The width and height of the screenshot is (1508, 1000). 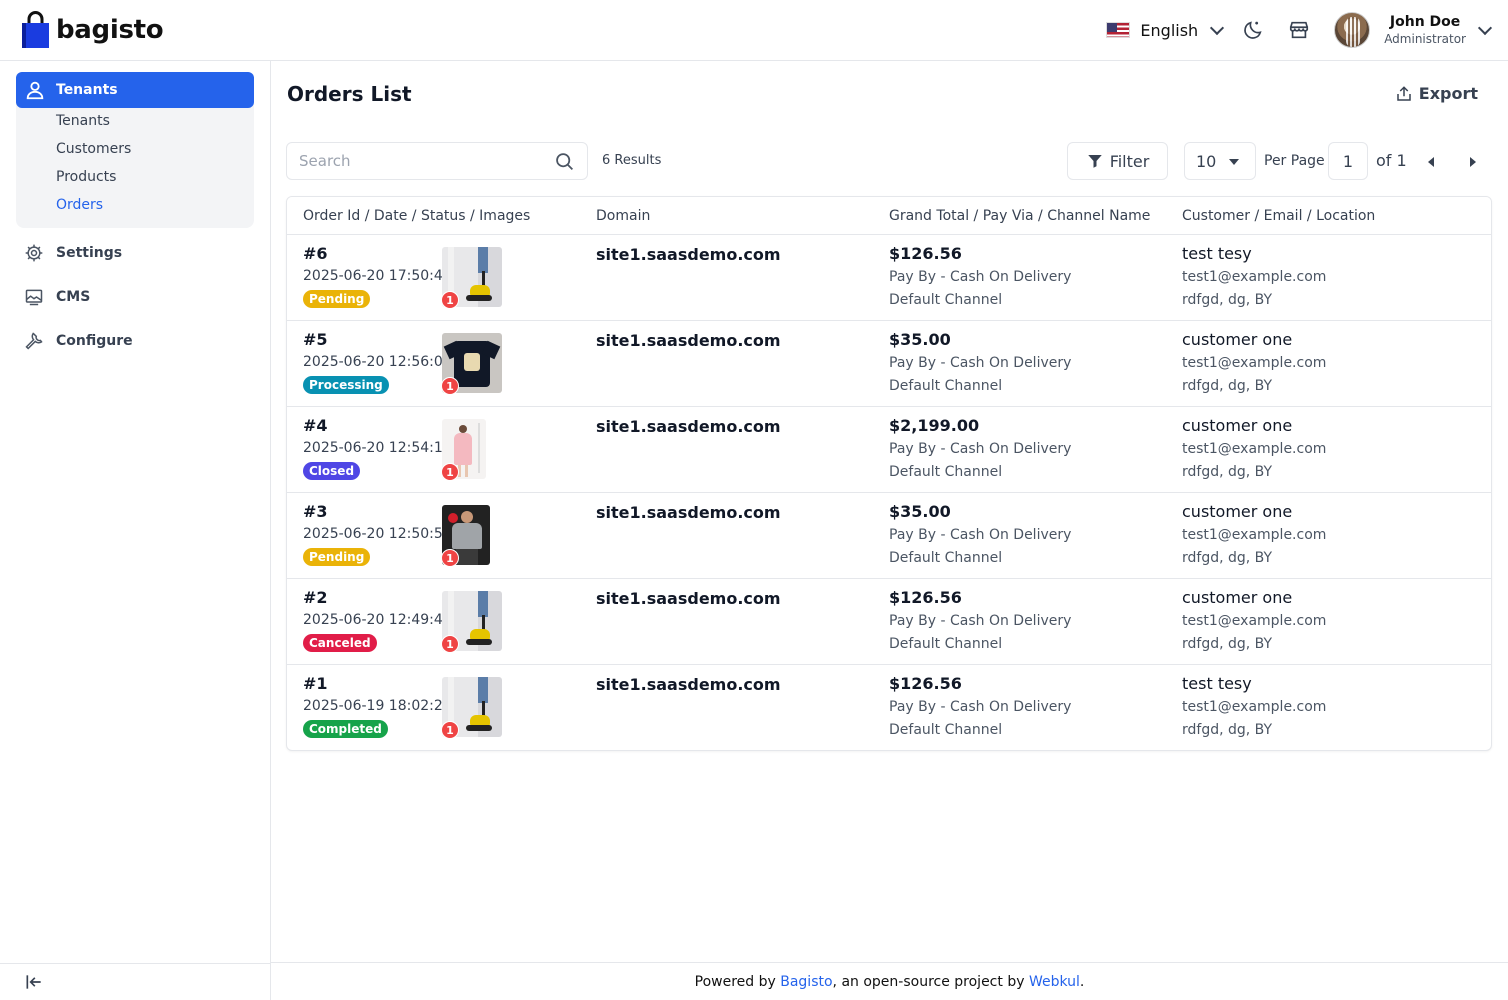 What do you see at coordinates (110, 30) in the screenshot?
I see `brand-name: bagisto` at bounding box center [110, 30].